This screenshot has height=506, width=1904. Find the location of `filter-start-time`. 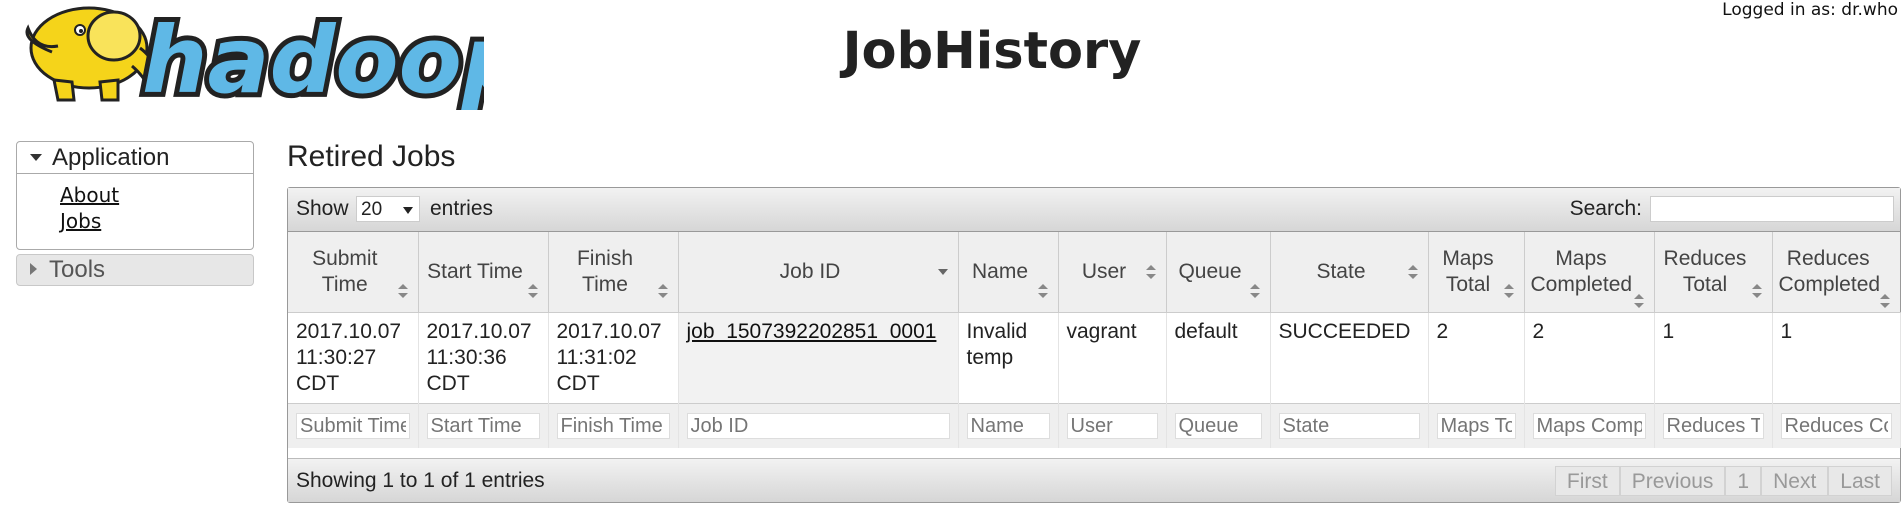

filter-start-time is located at coordinates (483, 426).